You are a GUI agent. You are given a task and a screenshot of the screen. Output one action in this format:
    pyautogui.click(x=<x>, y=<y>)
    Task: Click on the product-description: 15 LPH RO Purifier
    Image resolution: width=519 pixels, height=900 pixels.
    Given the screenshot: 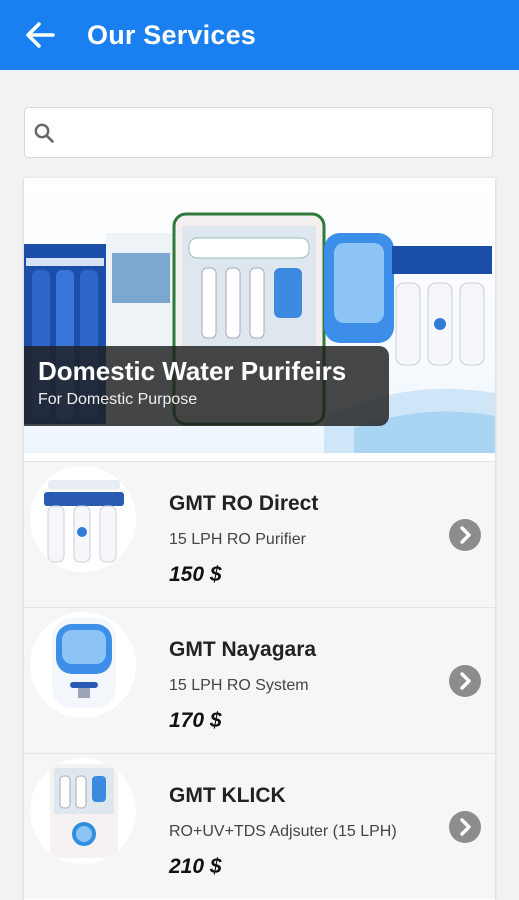 What is the action you would take?
    pyautogui.click(x=237, y=539)
    